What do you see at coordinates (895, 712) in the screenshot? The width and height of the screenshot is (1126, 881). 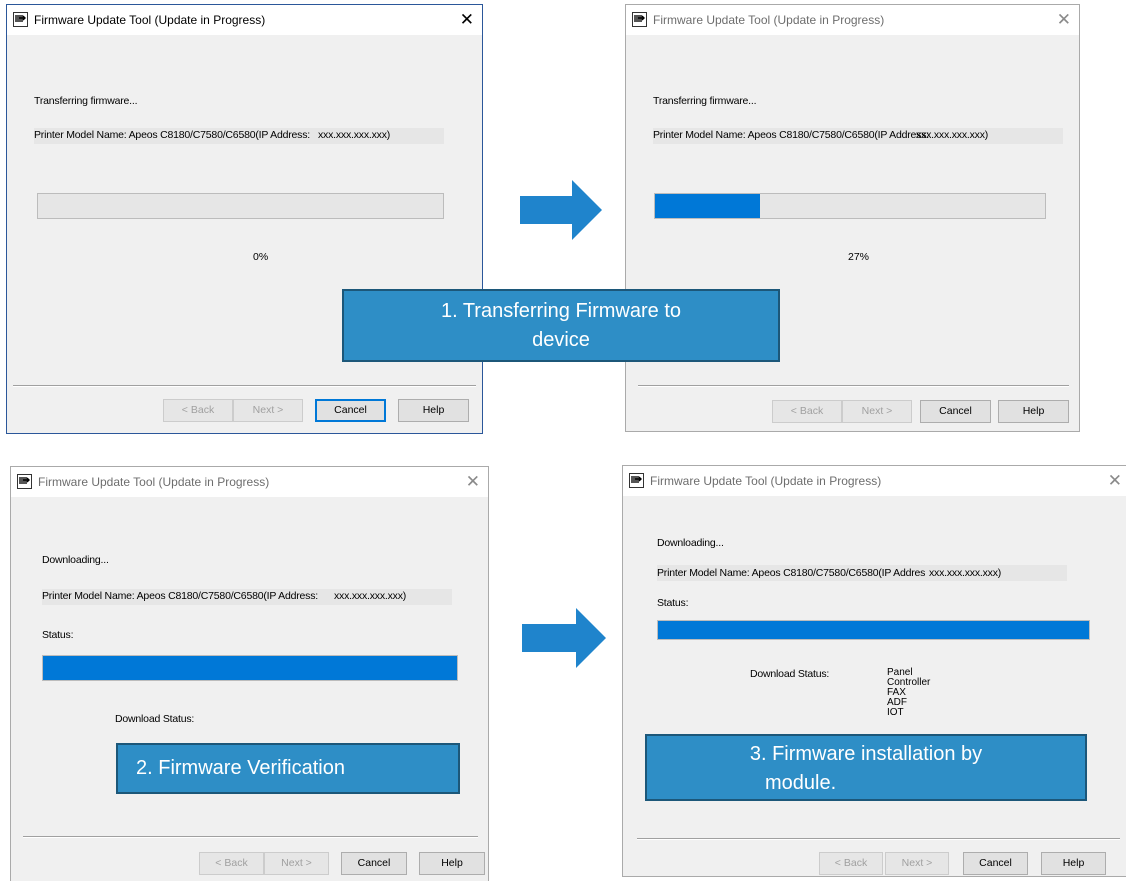 I see `module-iot: IOT` at bounding box center [895, 712].